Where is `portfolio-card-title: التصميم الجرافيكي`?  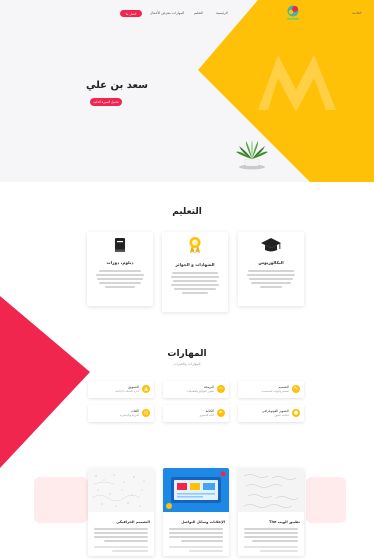 portfolio-card-title: التصميم الجرافيكي is located at coordinates (133, 522).